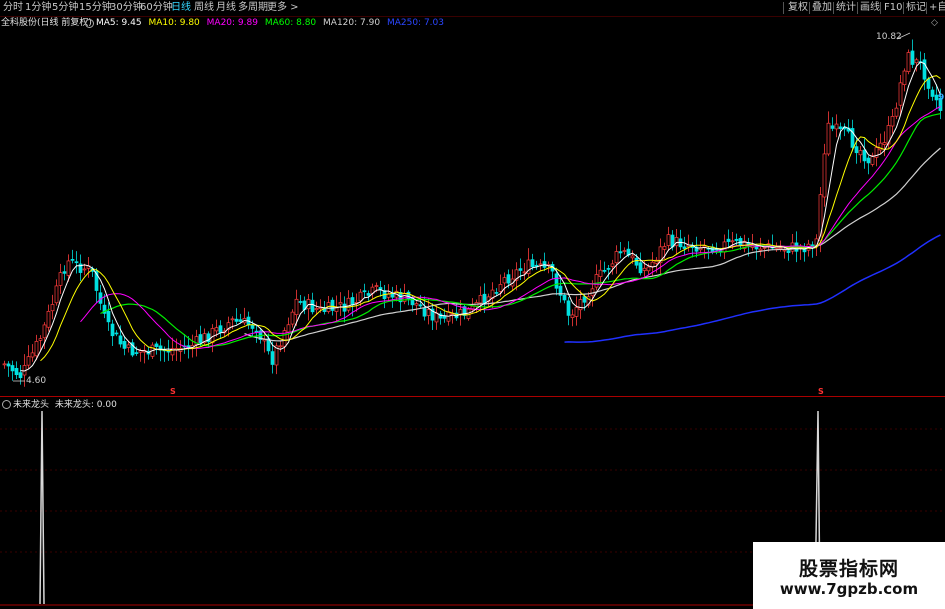 The height and width of the screenshot is (609, 945). I want to click on period-tab-more: 更多 >, so click(283, 7).